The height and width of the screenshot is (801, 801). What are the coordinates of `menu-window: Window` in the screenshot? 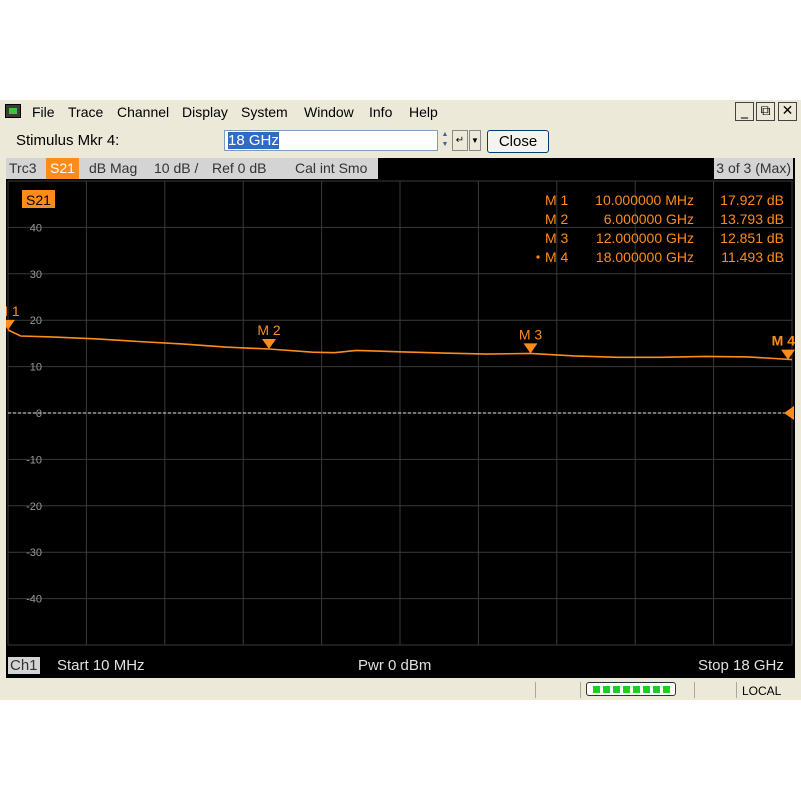 It's located at (329, 112).